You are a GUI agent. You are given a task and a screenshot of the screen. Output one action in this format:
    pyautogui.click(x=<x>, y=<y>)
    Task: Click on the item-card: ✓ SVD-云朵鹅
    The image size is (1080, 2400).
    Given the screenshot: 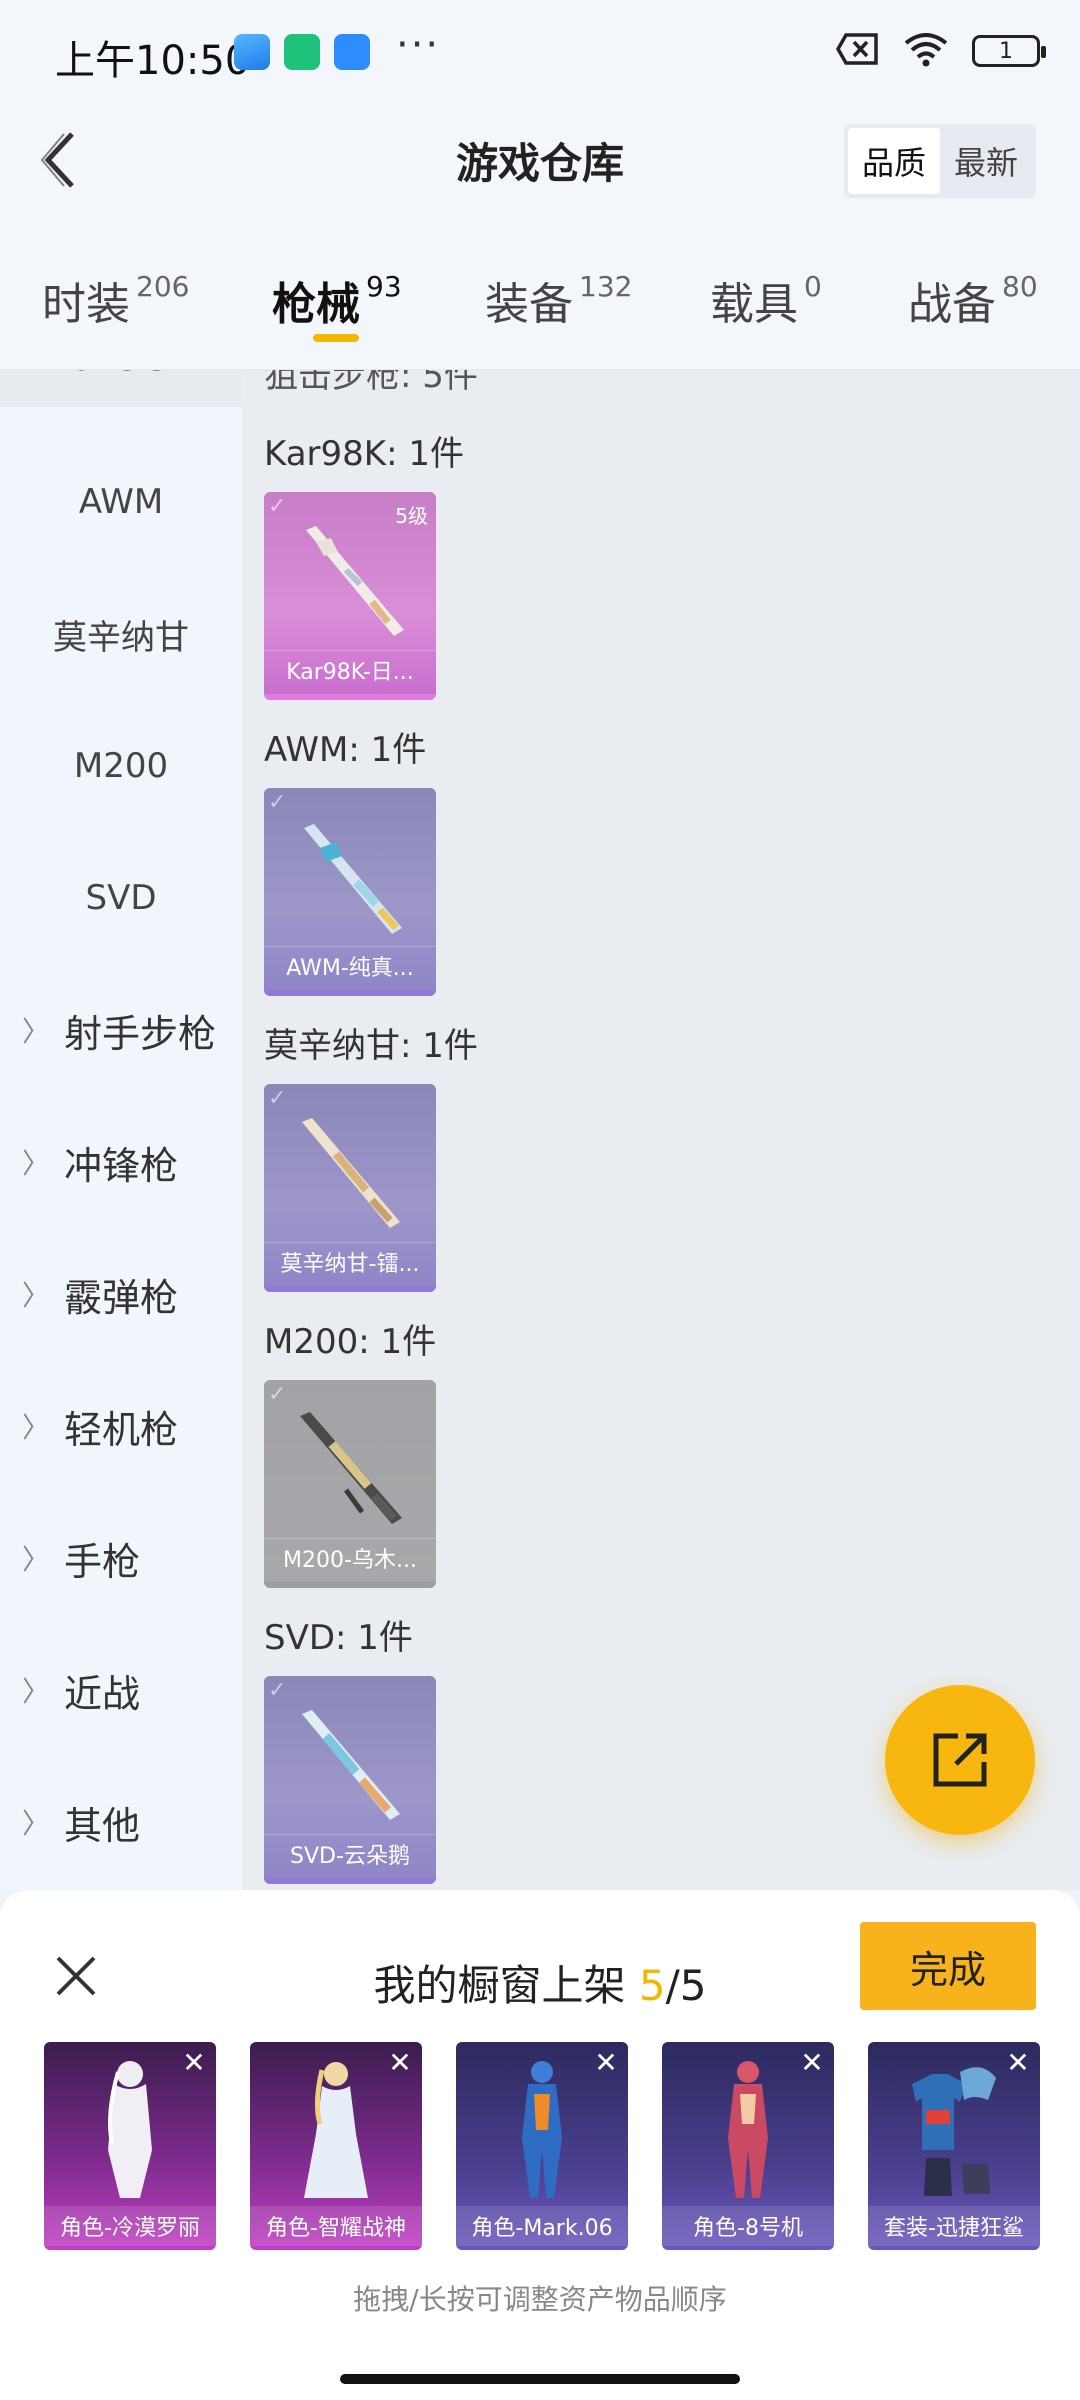 What is the action you would take?
    pyautogui.click(x=350, y=1780)
    